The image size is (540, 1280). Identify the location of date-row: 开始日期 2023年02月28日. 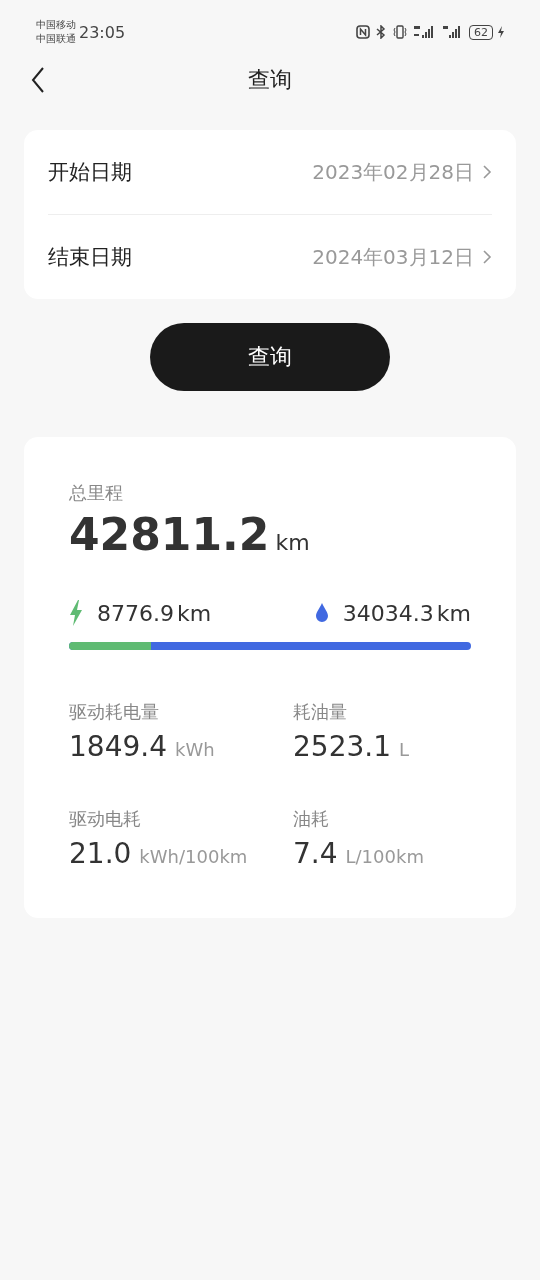
(270, 172).